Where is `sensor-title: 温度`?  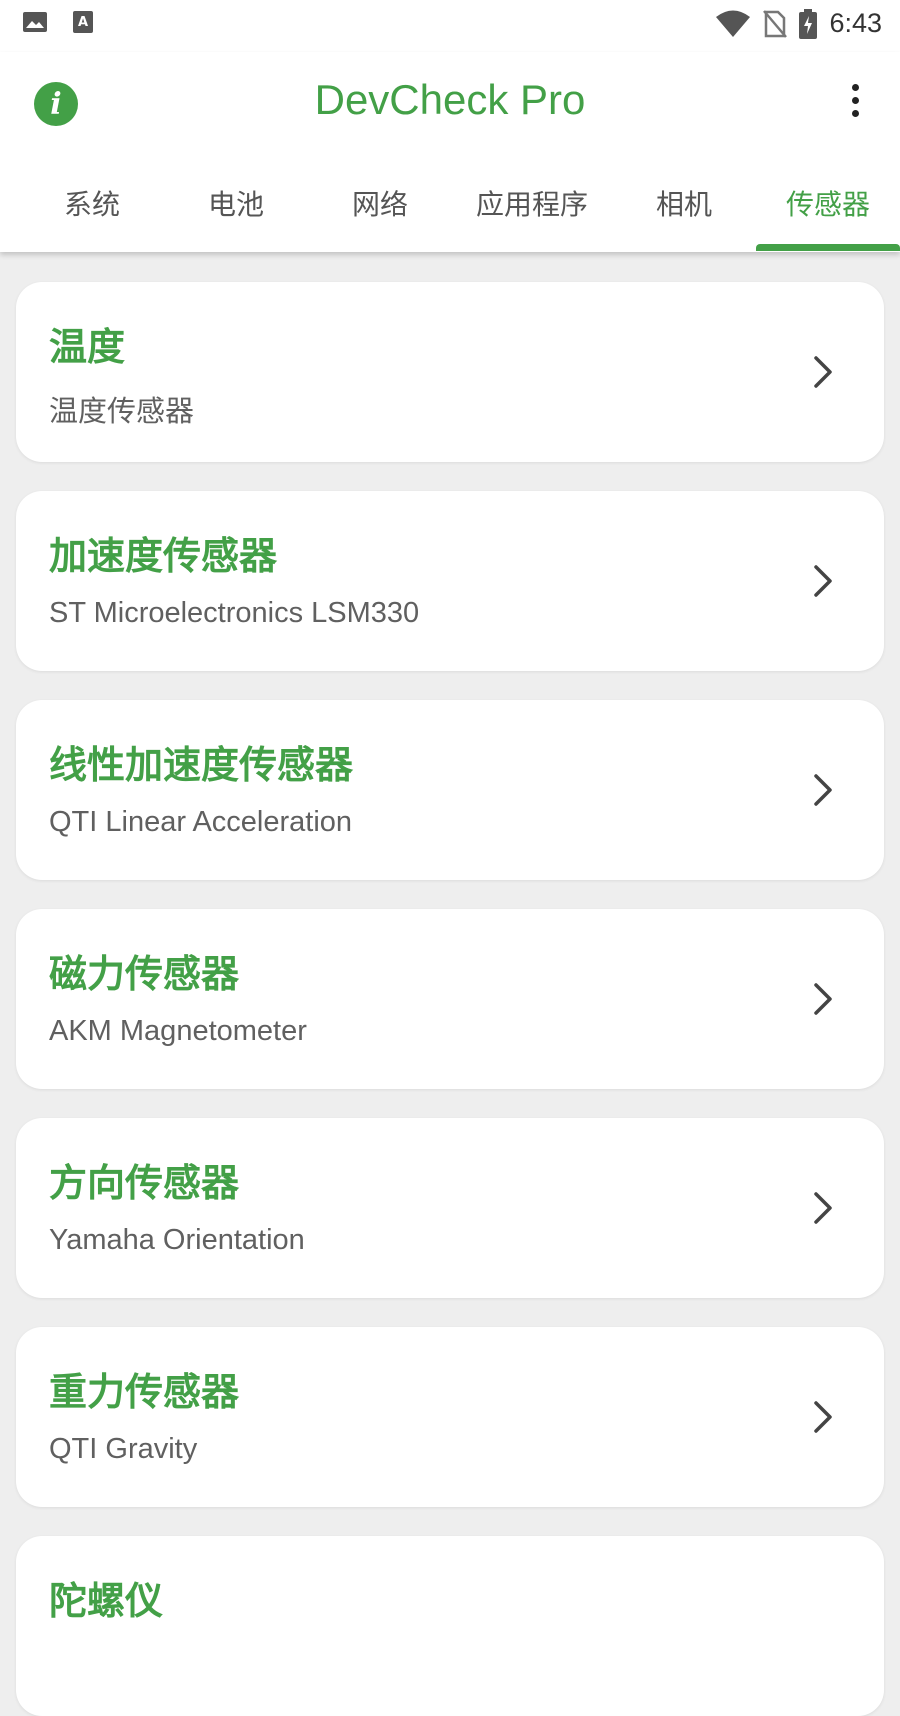 sensor-title: 温度 is located at coordinates (87, 347).